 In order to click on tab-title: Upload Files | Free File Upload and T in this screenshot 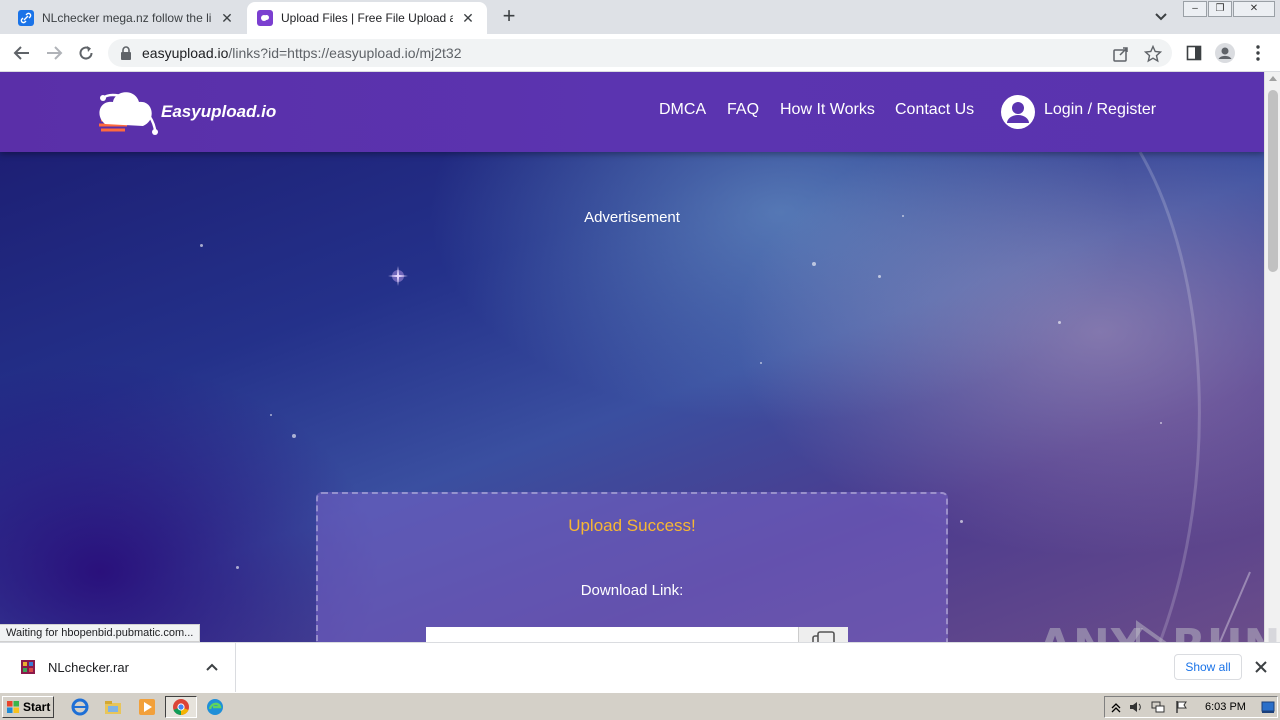, I will do `click(367, 18)`.